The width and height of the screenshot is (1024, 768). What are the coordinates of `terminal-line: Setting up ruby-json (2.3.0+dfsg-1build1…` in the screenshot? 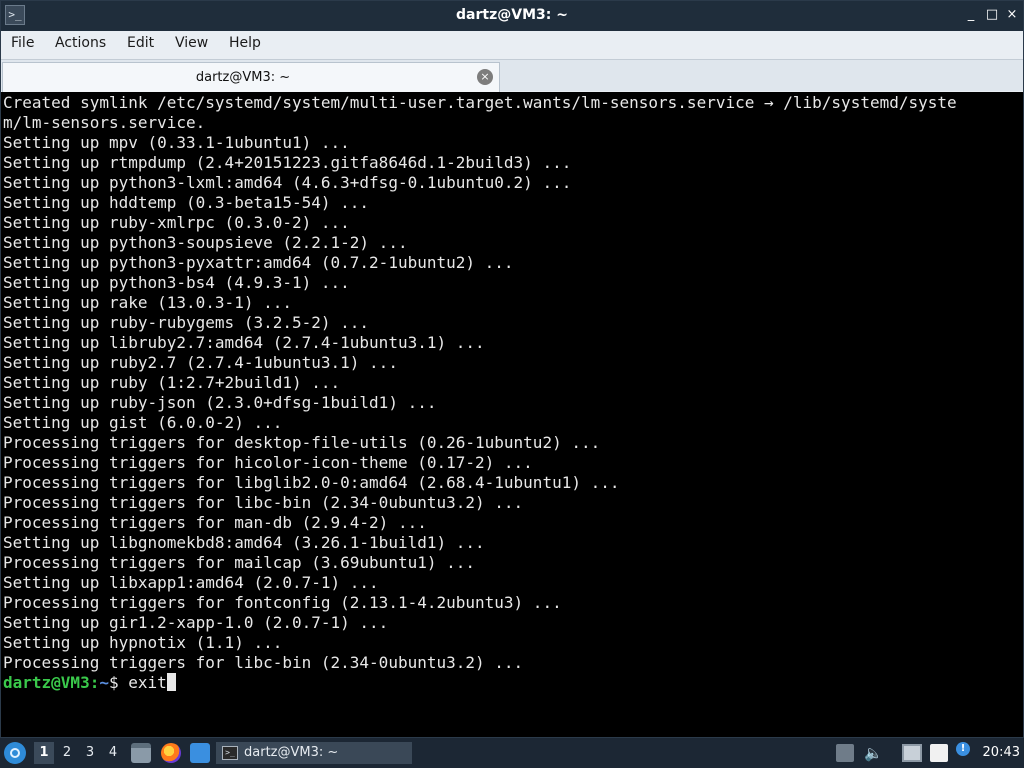 It's located at (220, 402).